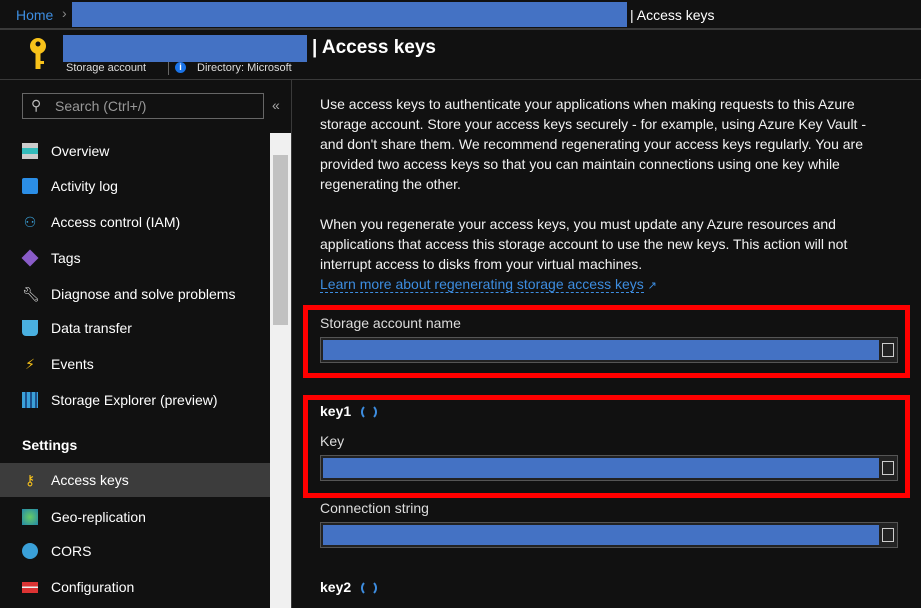 The width and height of the screenshot is (921, 608). Describe the element at coordinates (80, 151) in the screenshot. I see `sidebar-item-label: Overview` at that location.